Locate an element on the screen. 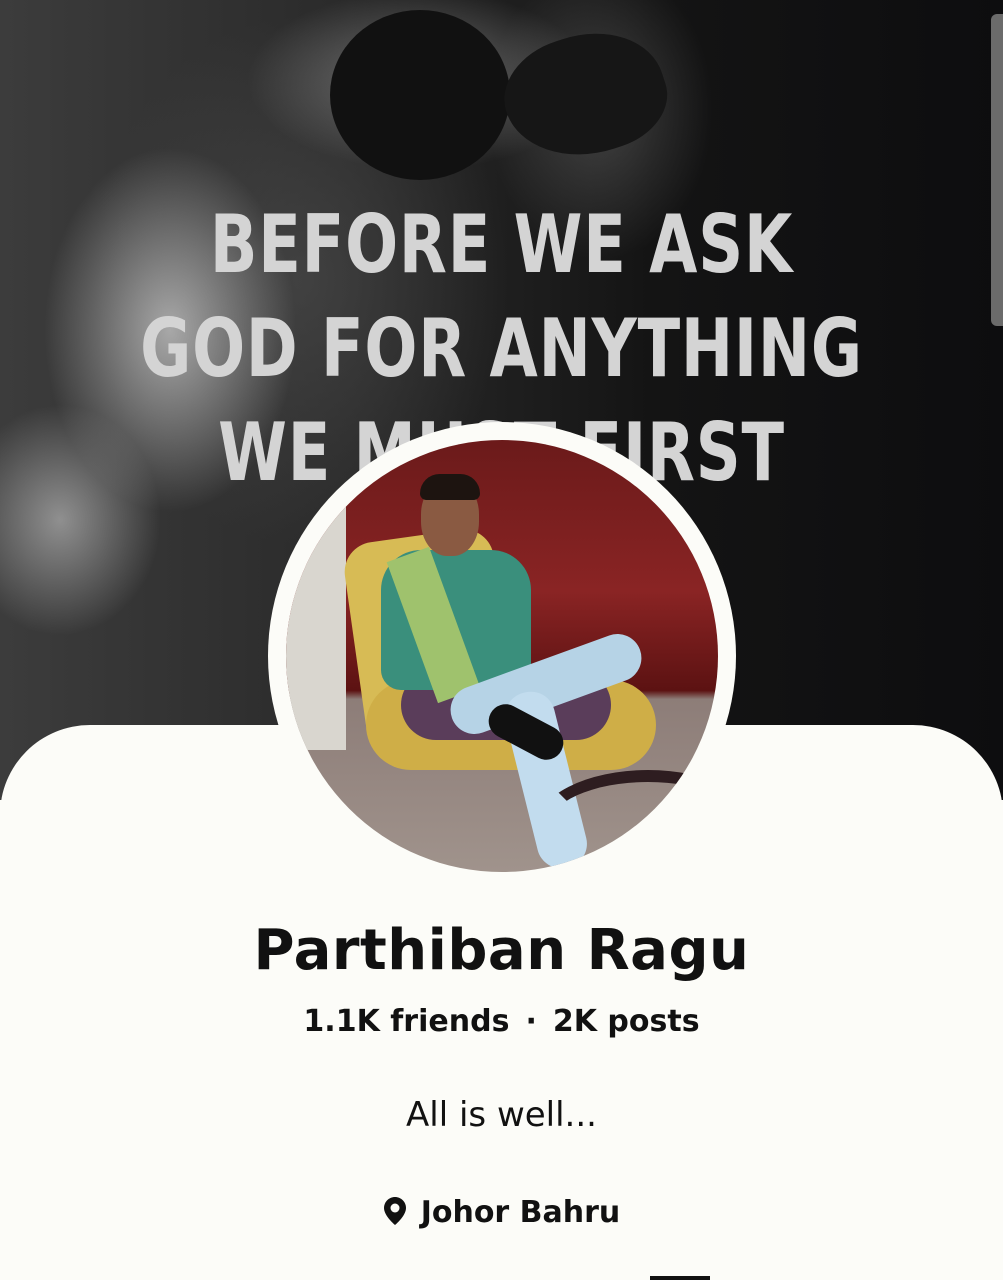  cover-quote-line: BEFORE WE ASK is located at coordinates (501, 244).